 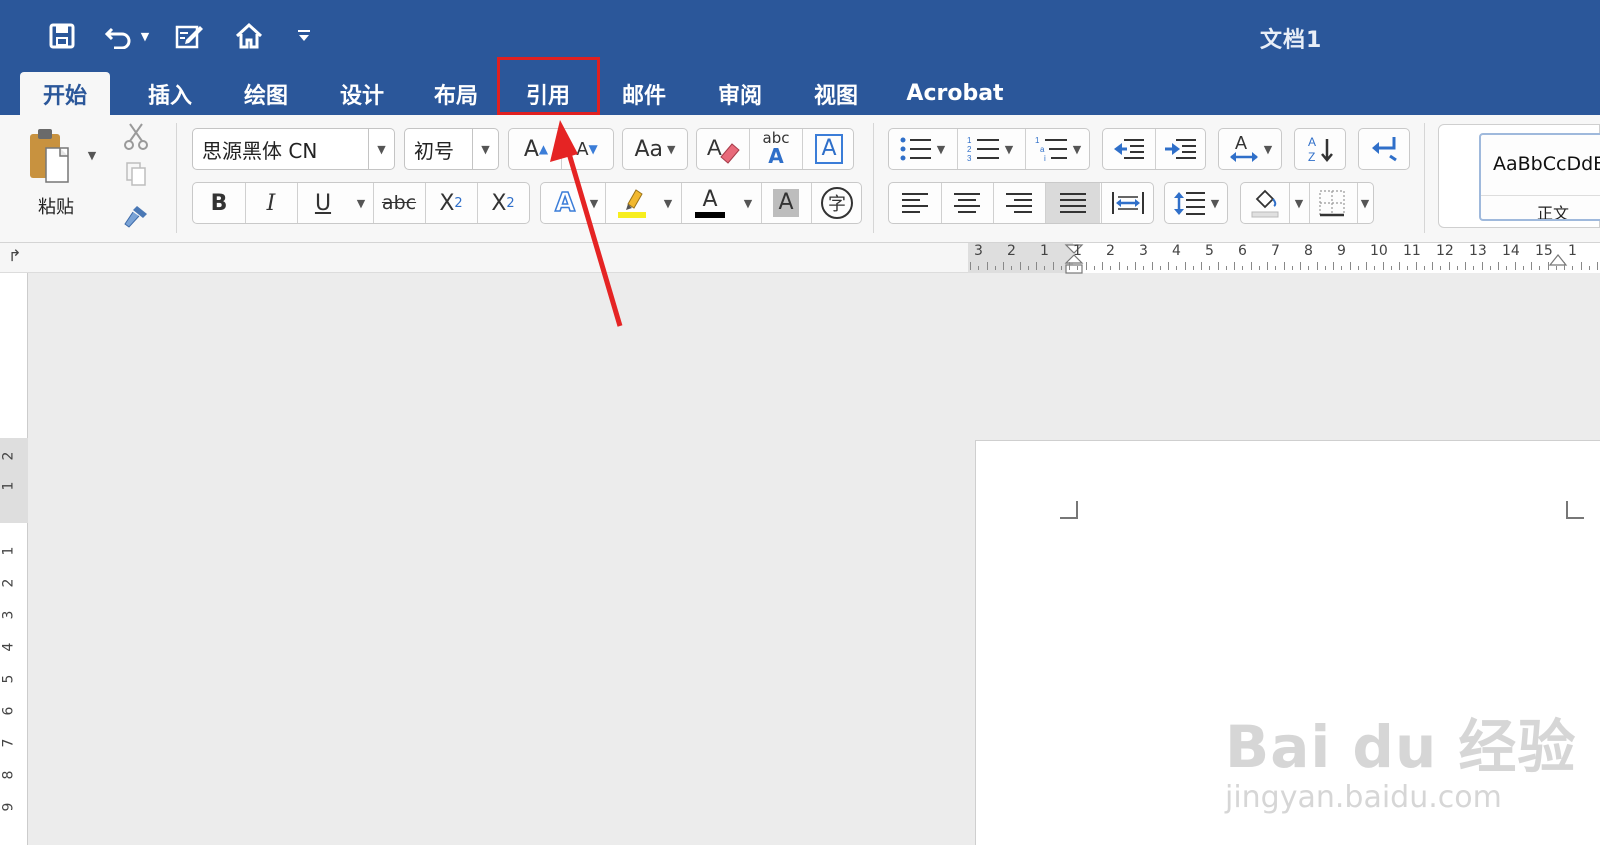 I want to click on subscript-button: X2, so click(x=451, y=203).